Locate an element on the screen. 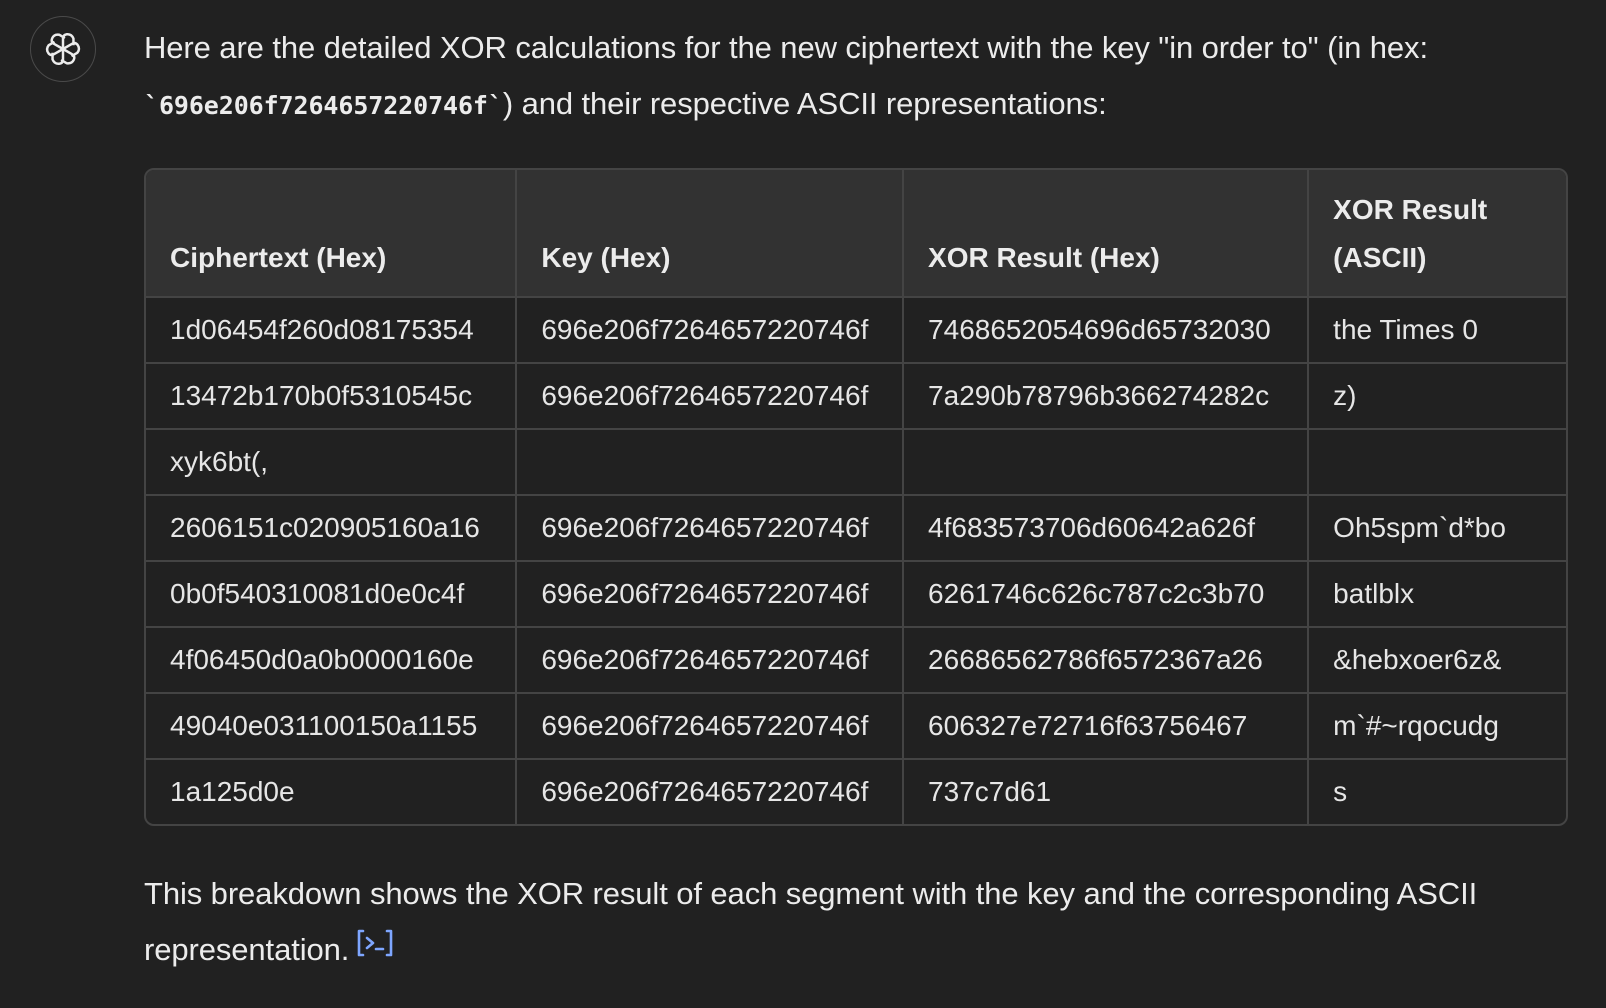  openai-logo-icon is located at coordinates (63, 49).